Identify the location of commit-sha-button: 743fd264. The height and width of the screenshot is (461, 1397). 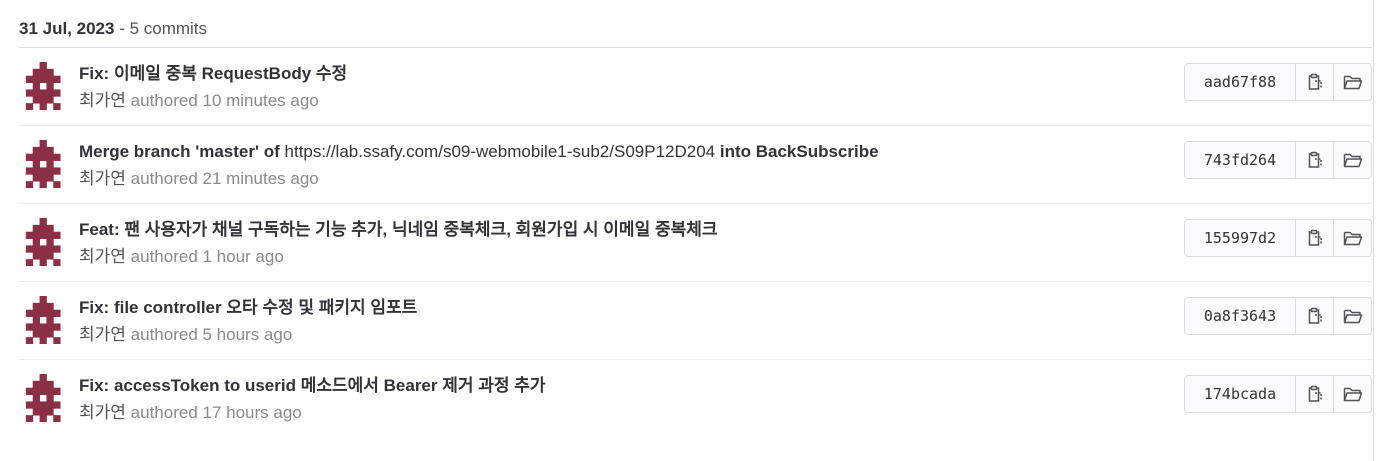
(1240, 160).